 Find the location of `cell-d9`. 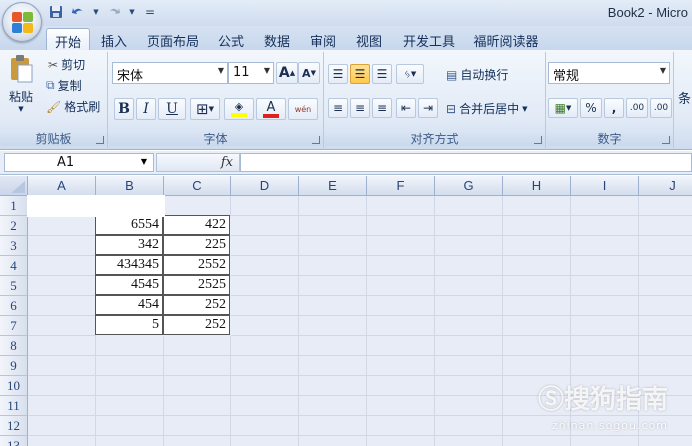

cell-d9 is located at coordinates (265, 366).